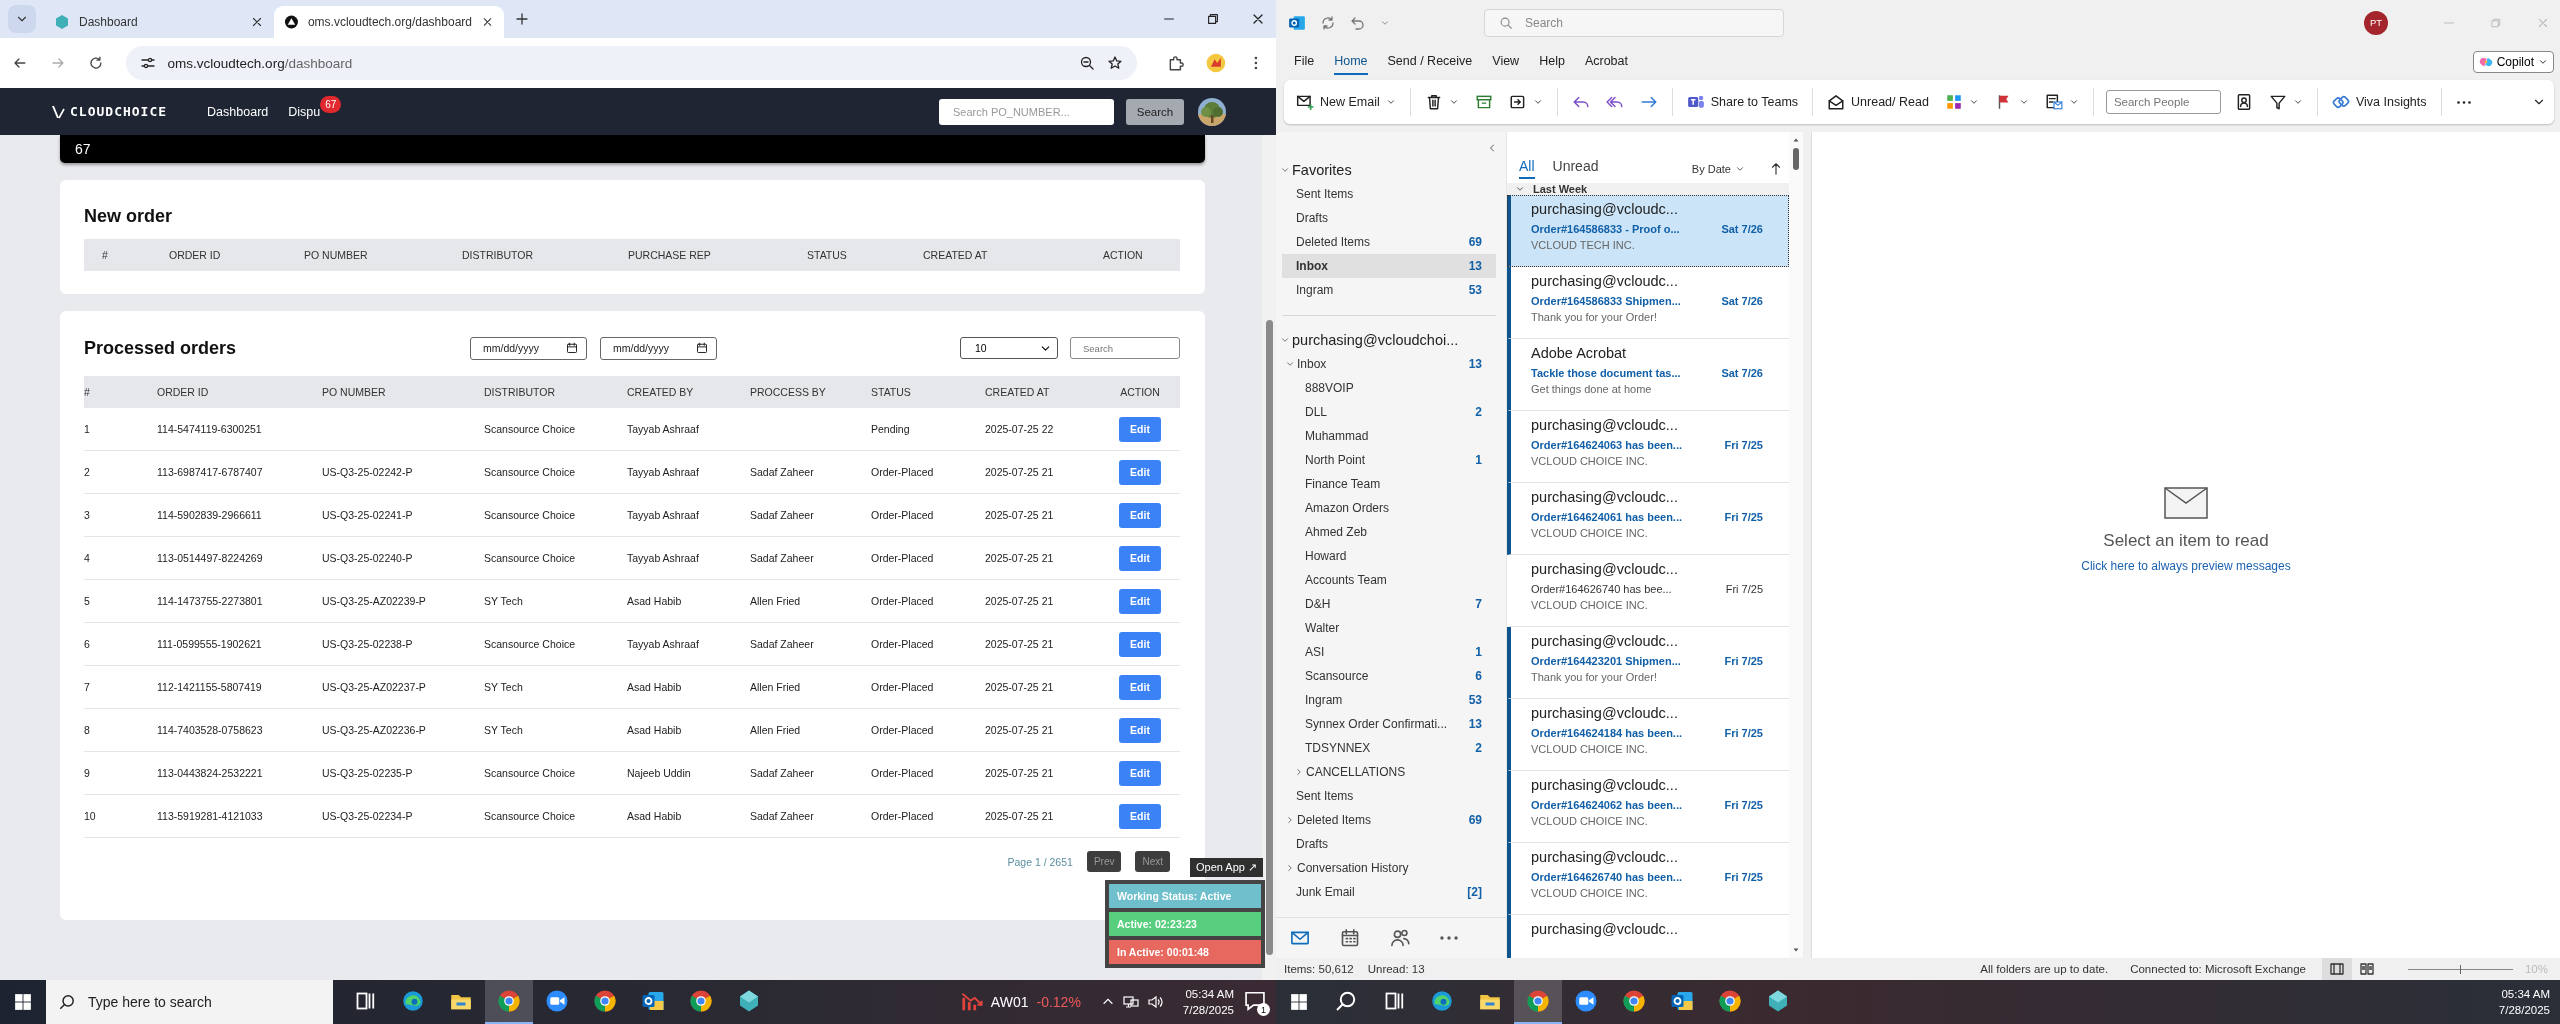  I want to click on preview-link: Click here to always preview messages, so click(2186, 566).